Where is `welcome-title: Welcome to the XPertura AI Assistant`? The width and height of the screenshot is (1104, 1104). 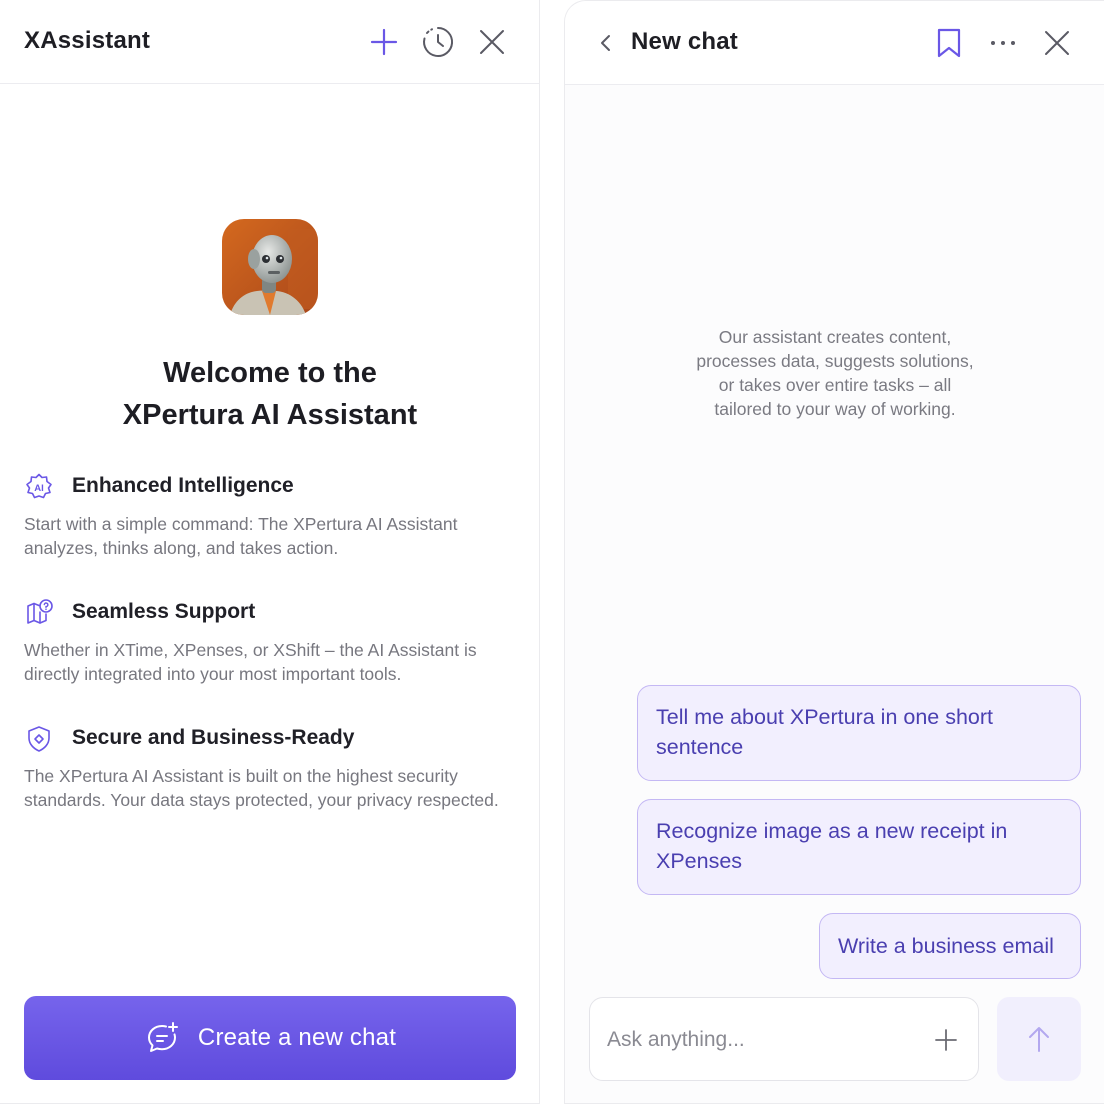 welcome-title: Welcome to the XPertura AI Assistant is located at coordinates (269, 394).